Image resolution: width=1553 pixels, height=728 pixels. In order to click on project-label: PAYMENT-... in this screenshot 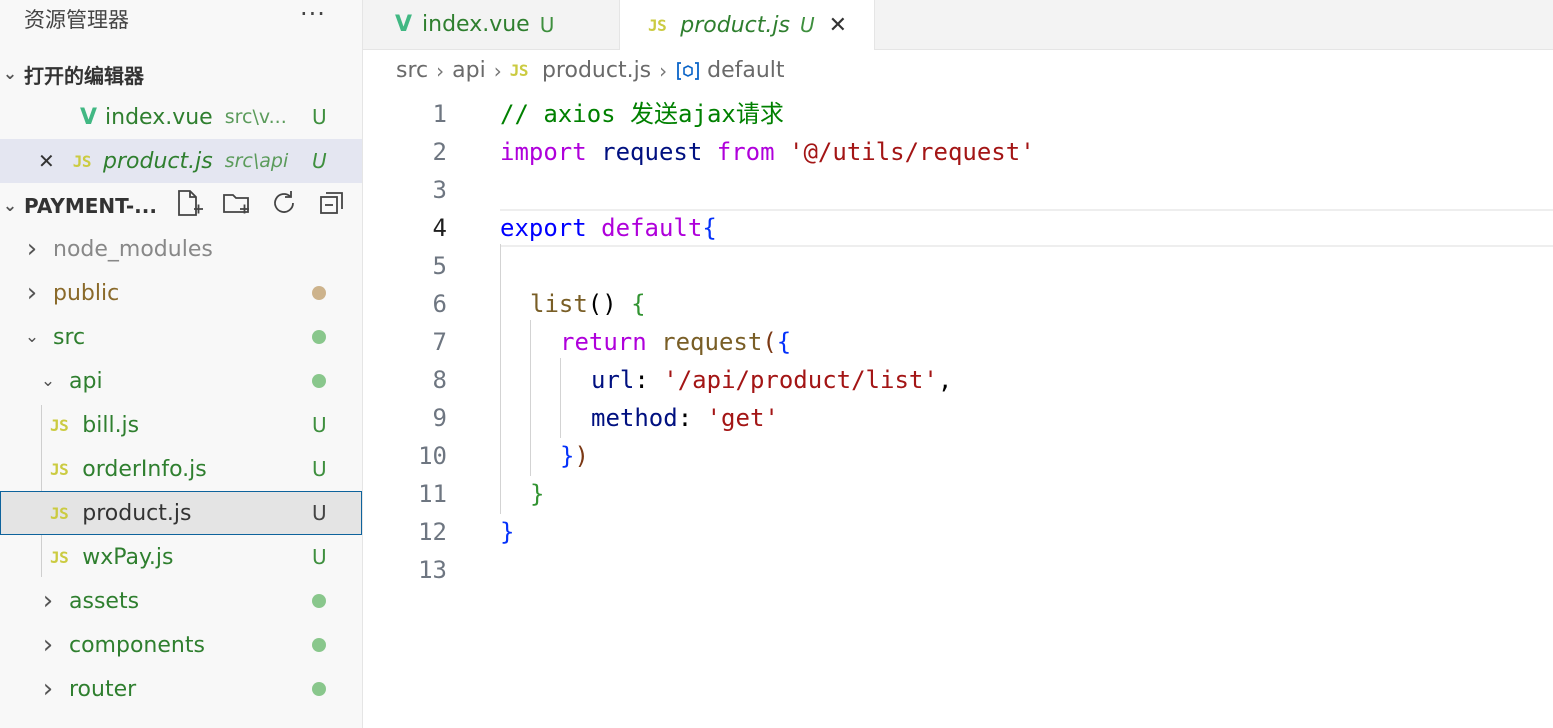, I will do `click(90, 206)`.